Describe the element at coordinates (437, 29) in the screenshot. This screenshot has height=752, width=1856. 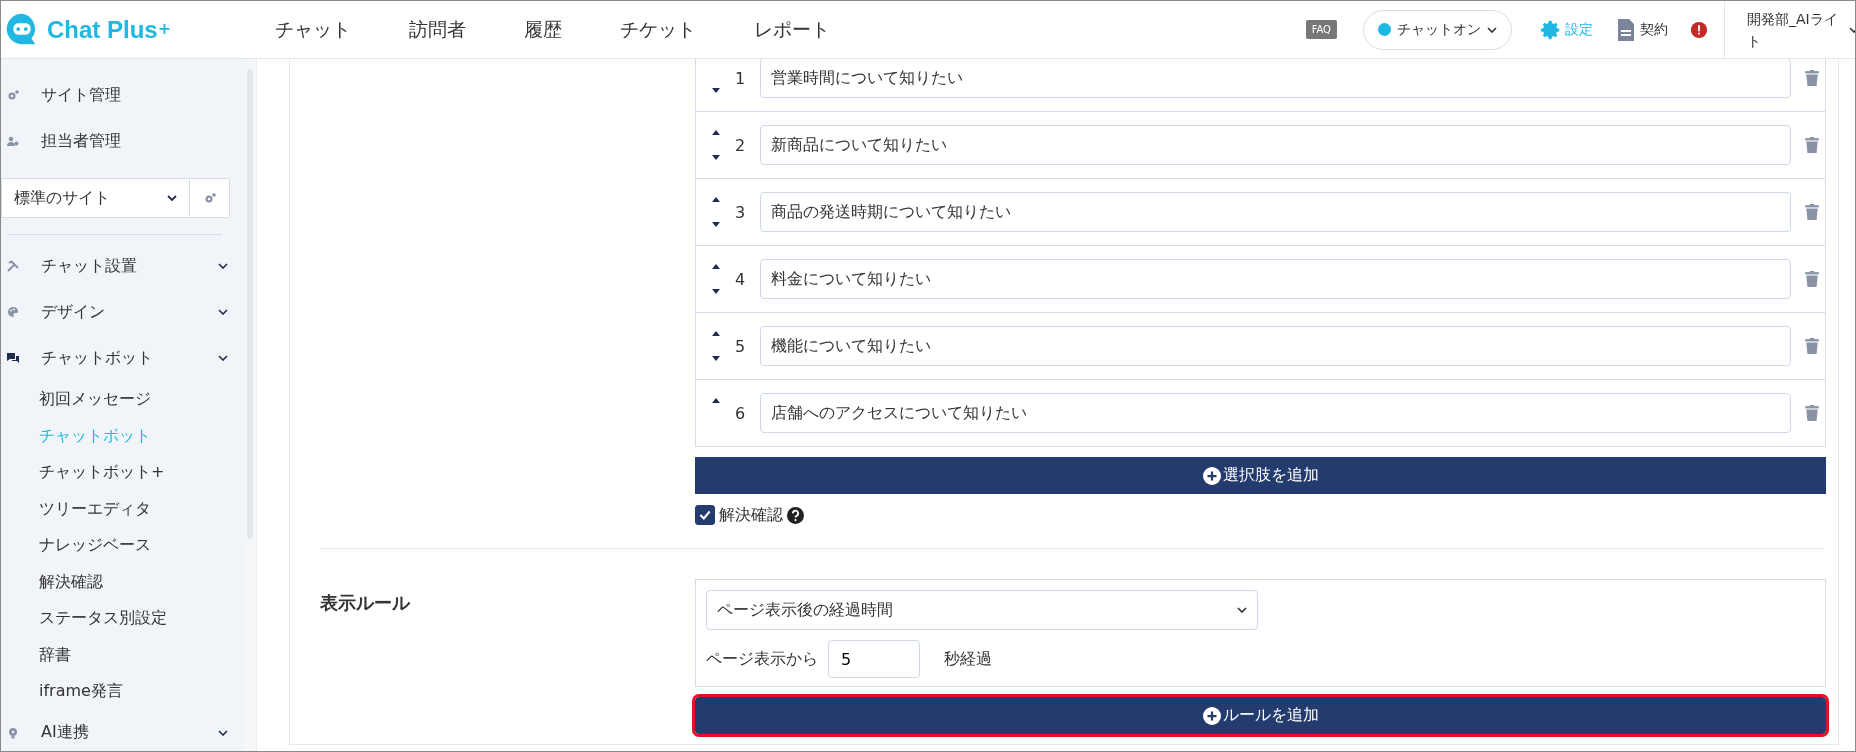
I see `nav-link: 訪問者` at that location.